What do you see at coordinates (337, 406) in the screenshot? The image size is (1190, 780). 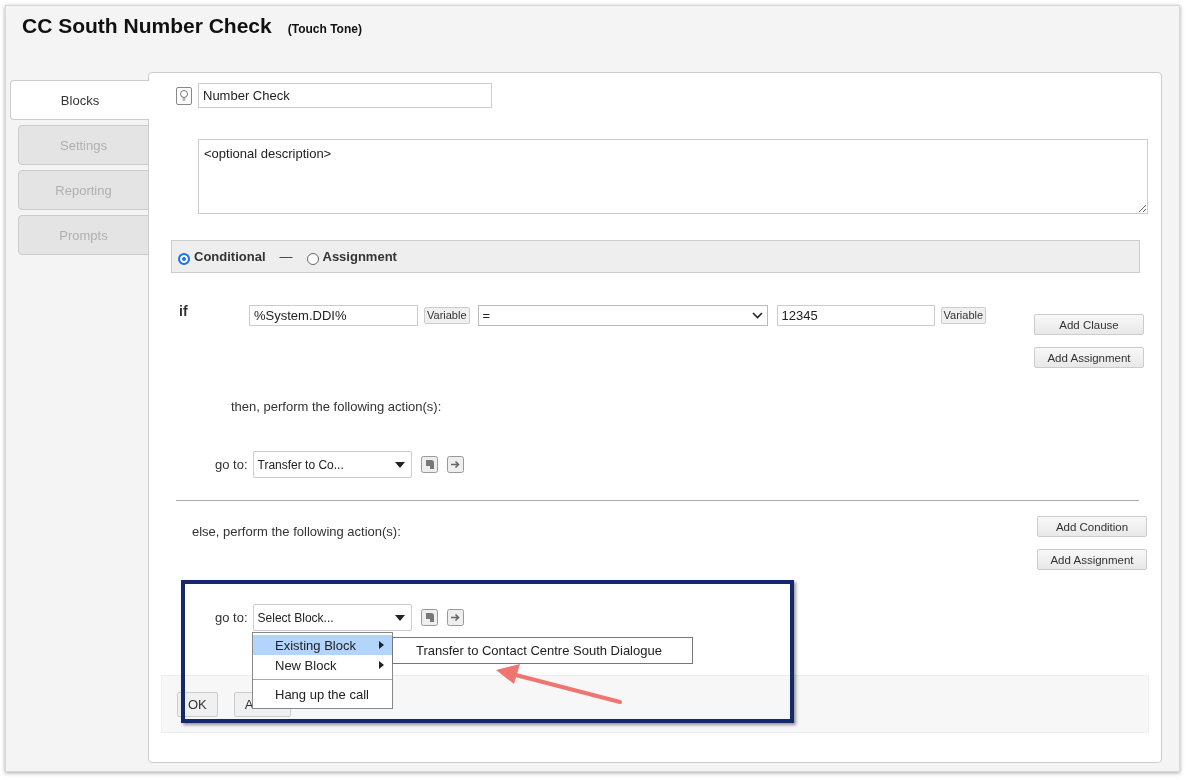 I see `then-label: then, perform the following action(s):` at bounding box center [337, 406].